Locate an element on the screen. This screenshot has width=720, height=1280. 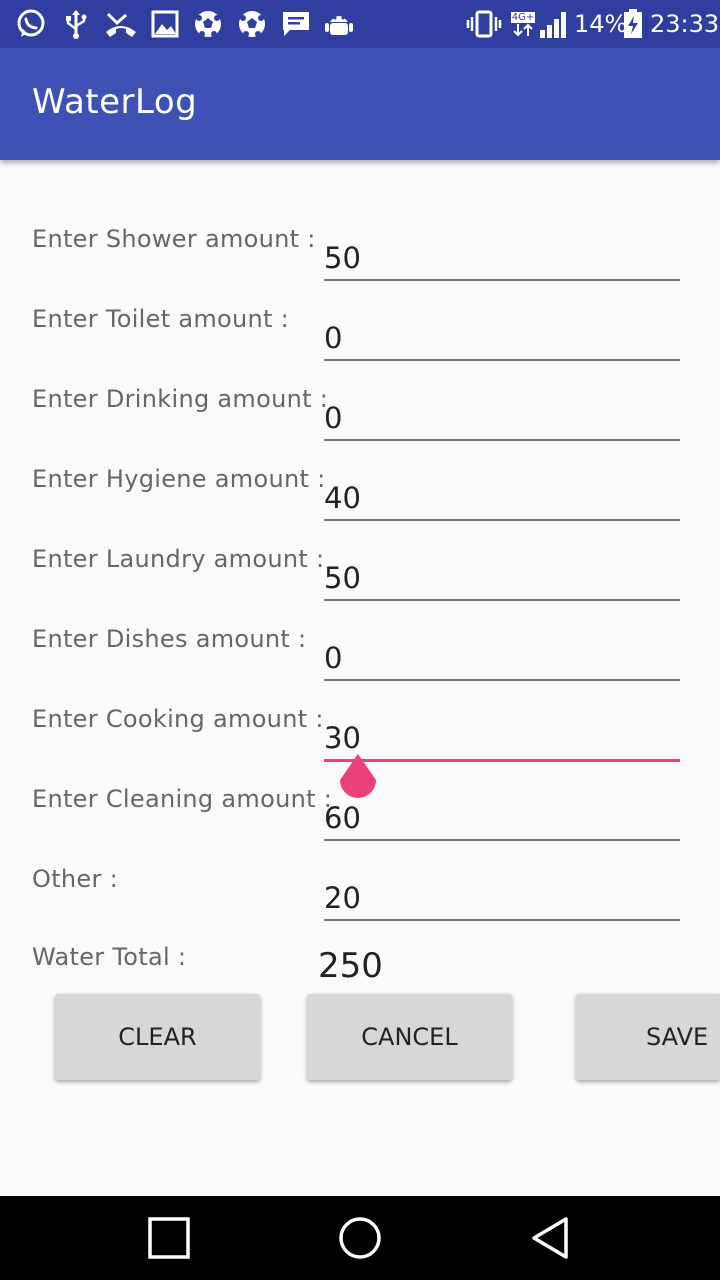
cooking-label: Enter Cooking amount : is located at coordinates (178, 719).